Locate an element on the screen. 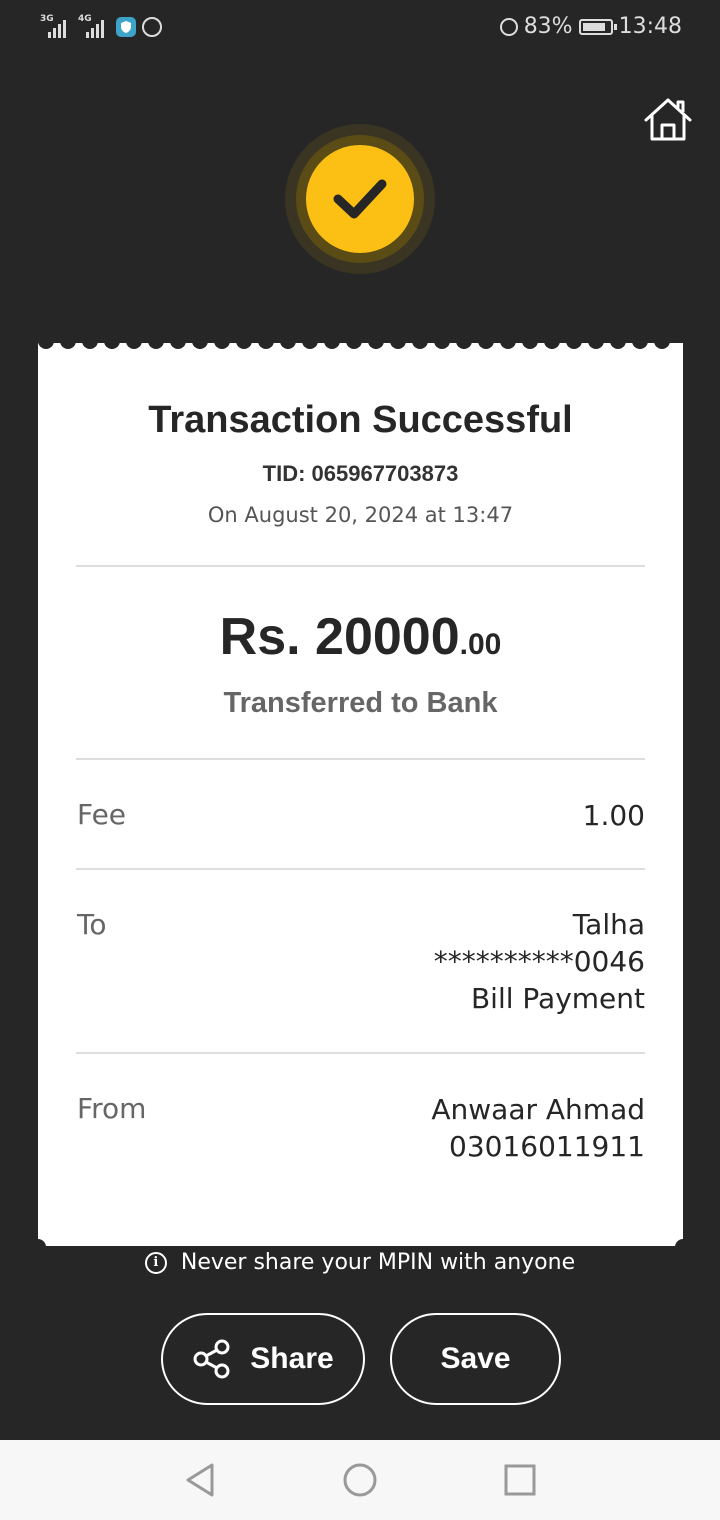 The image size is (720, 1520). from-details: Anwaar Ahmad 03016011911 is located at coordinates (538, 1128).